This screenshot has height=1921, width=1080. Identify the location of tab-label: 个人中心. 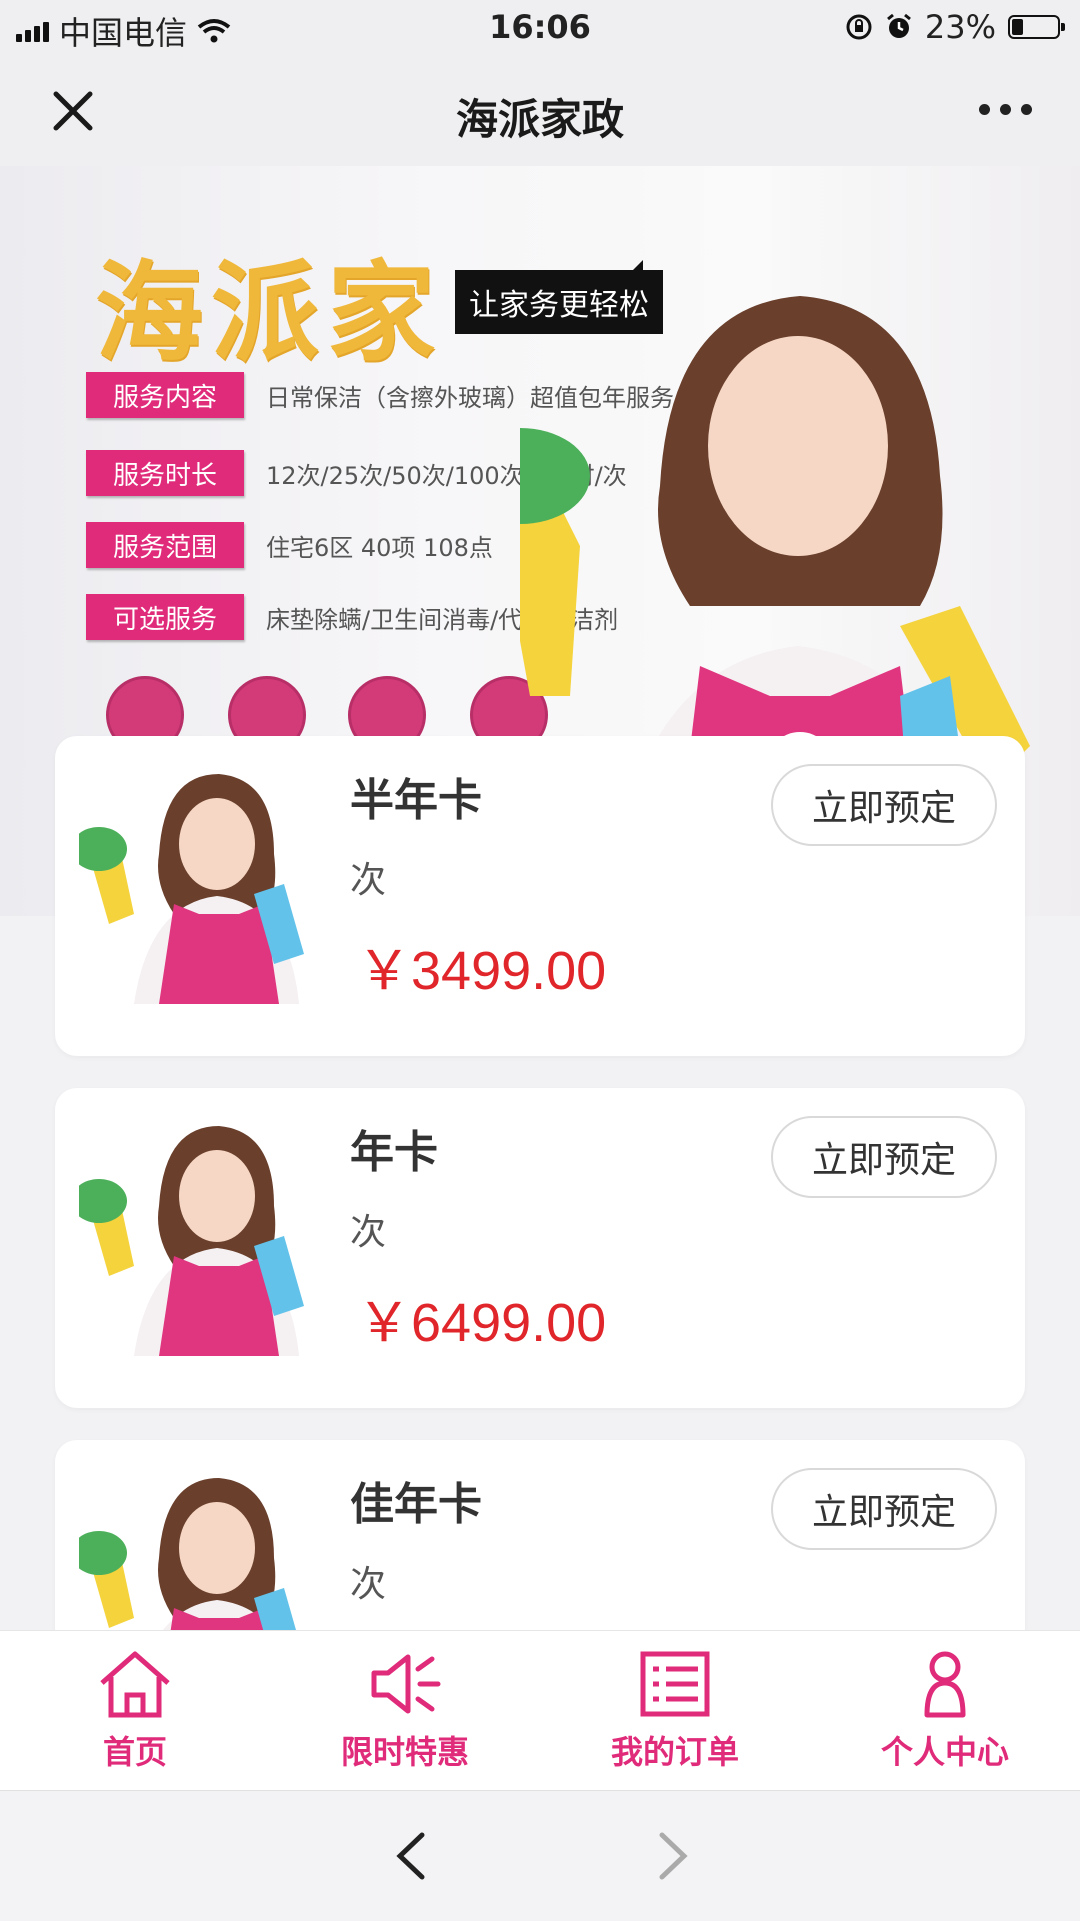
(944, 1752).